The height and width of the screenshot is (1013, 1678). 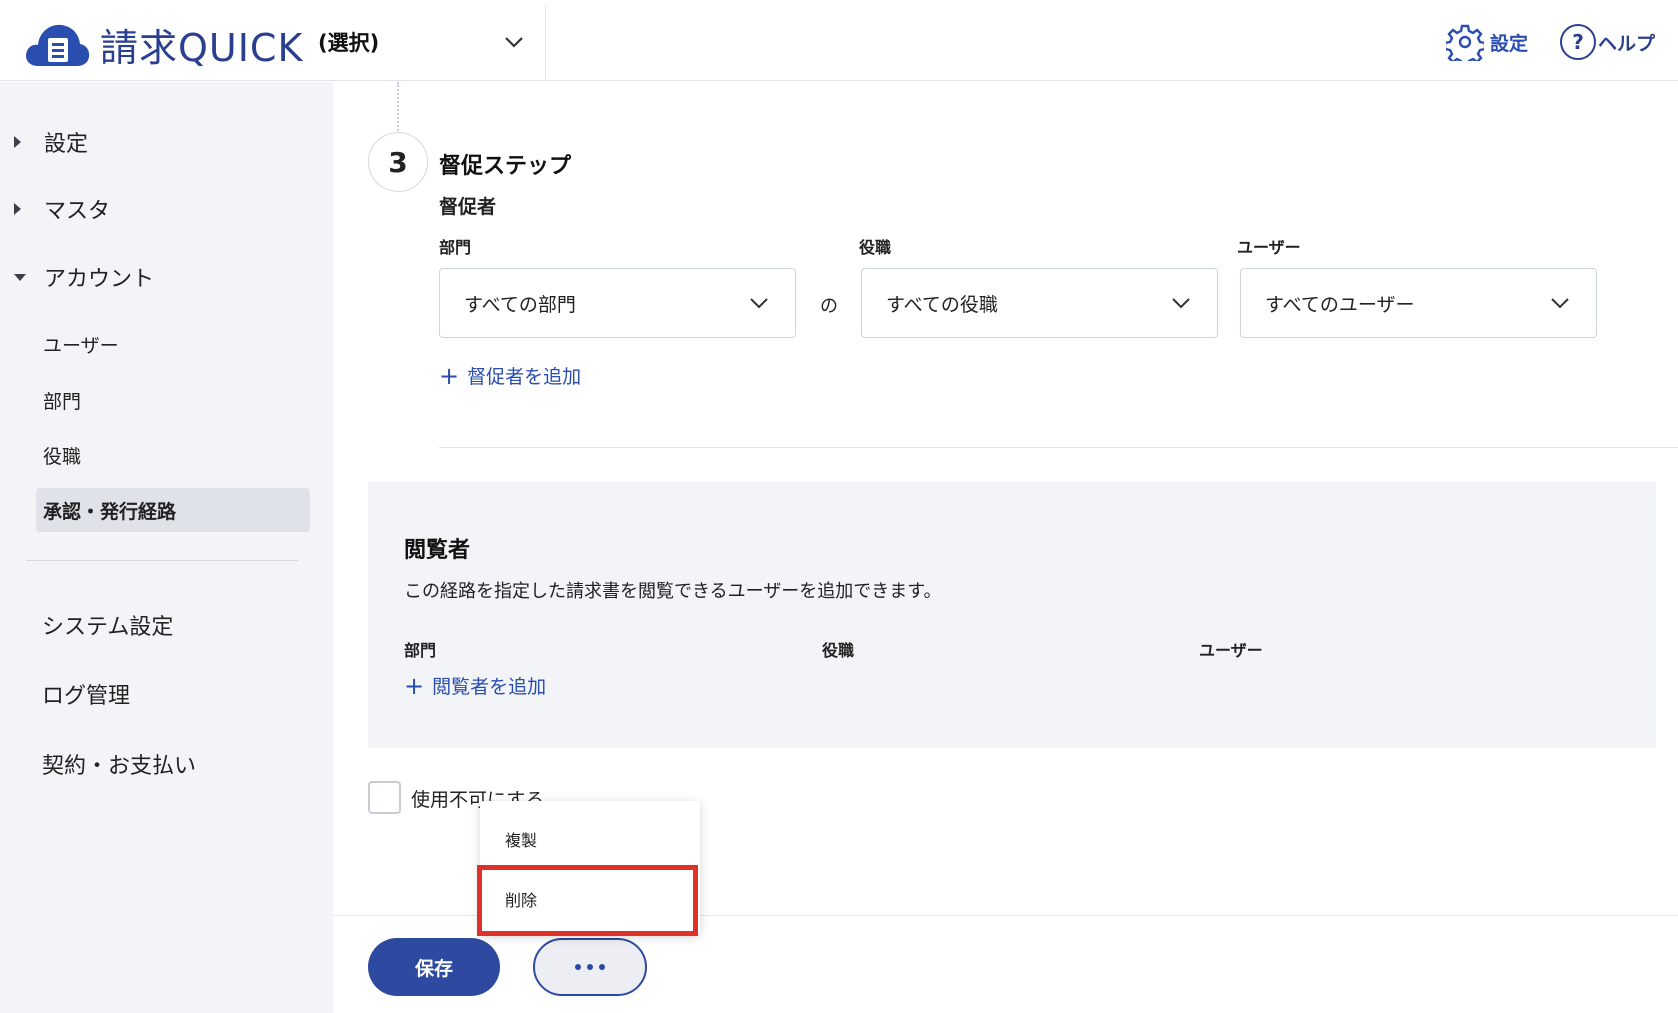 I want to click on of-connector-label: の, so click(x=829, y=306).